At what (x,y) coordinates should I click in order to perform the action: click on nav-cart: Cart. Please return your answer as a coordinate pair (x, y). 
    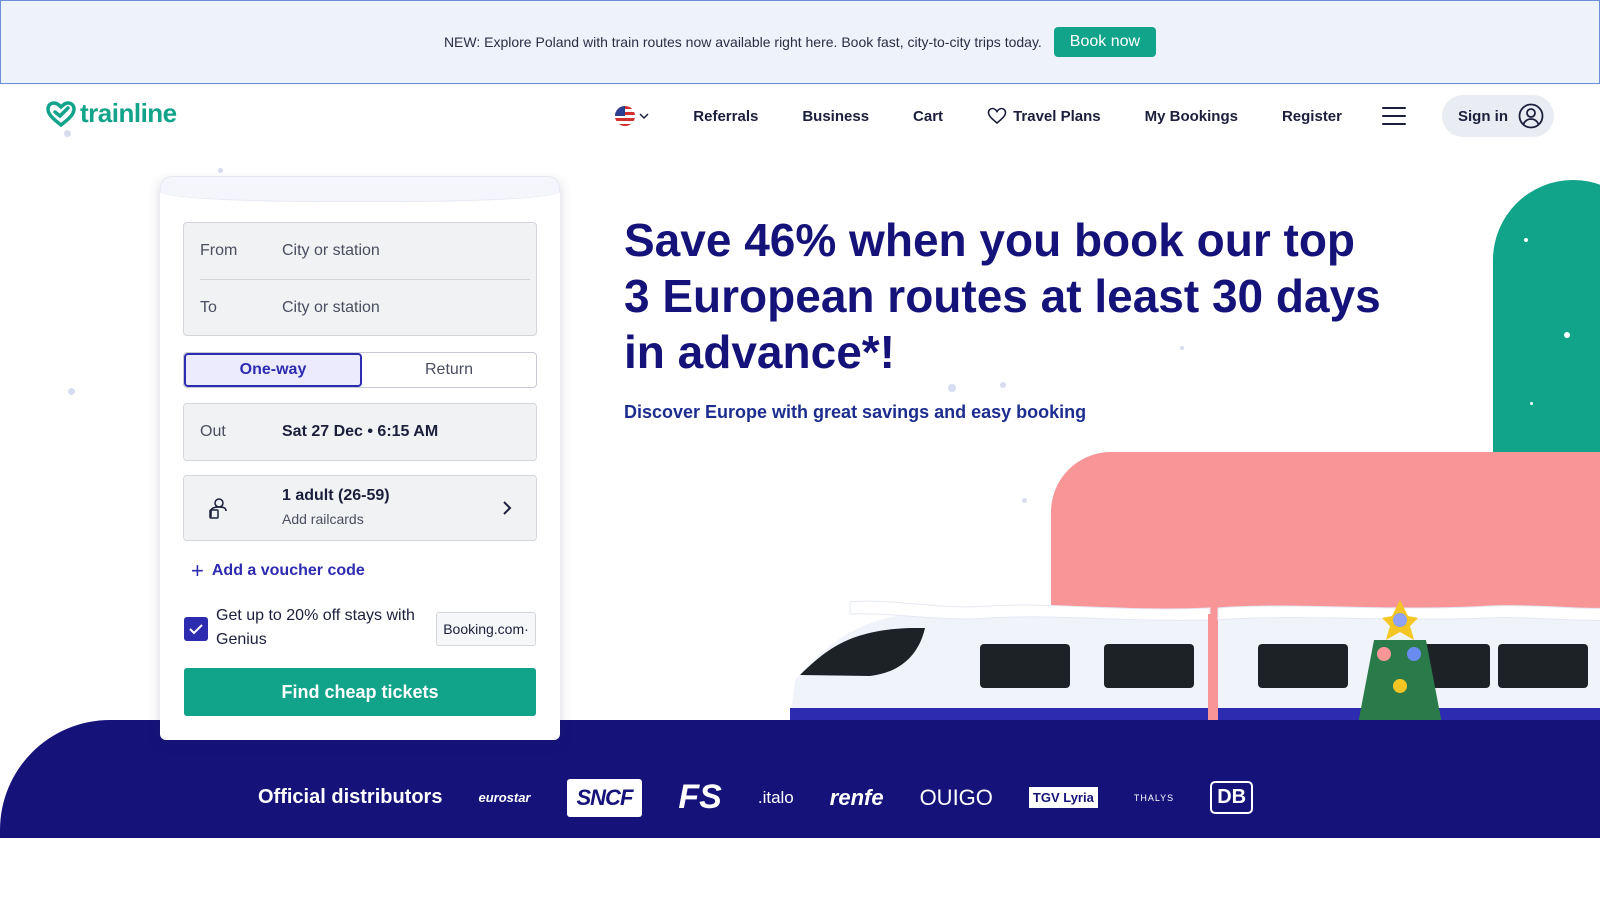
    Looking at the image, I should click on (928, 116).